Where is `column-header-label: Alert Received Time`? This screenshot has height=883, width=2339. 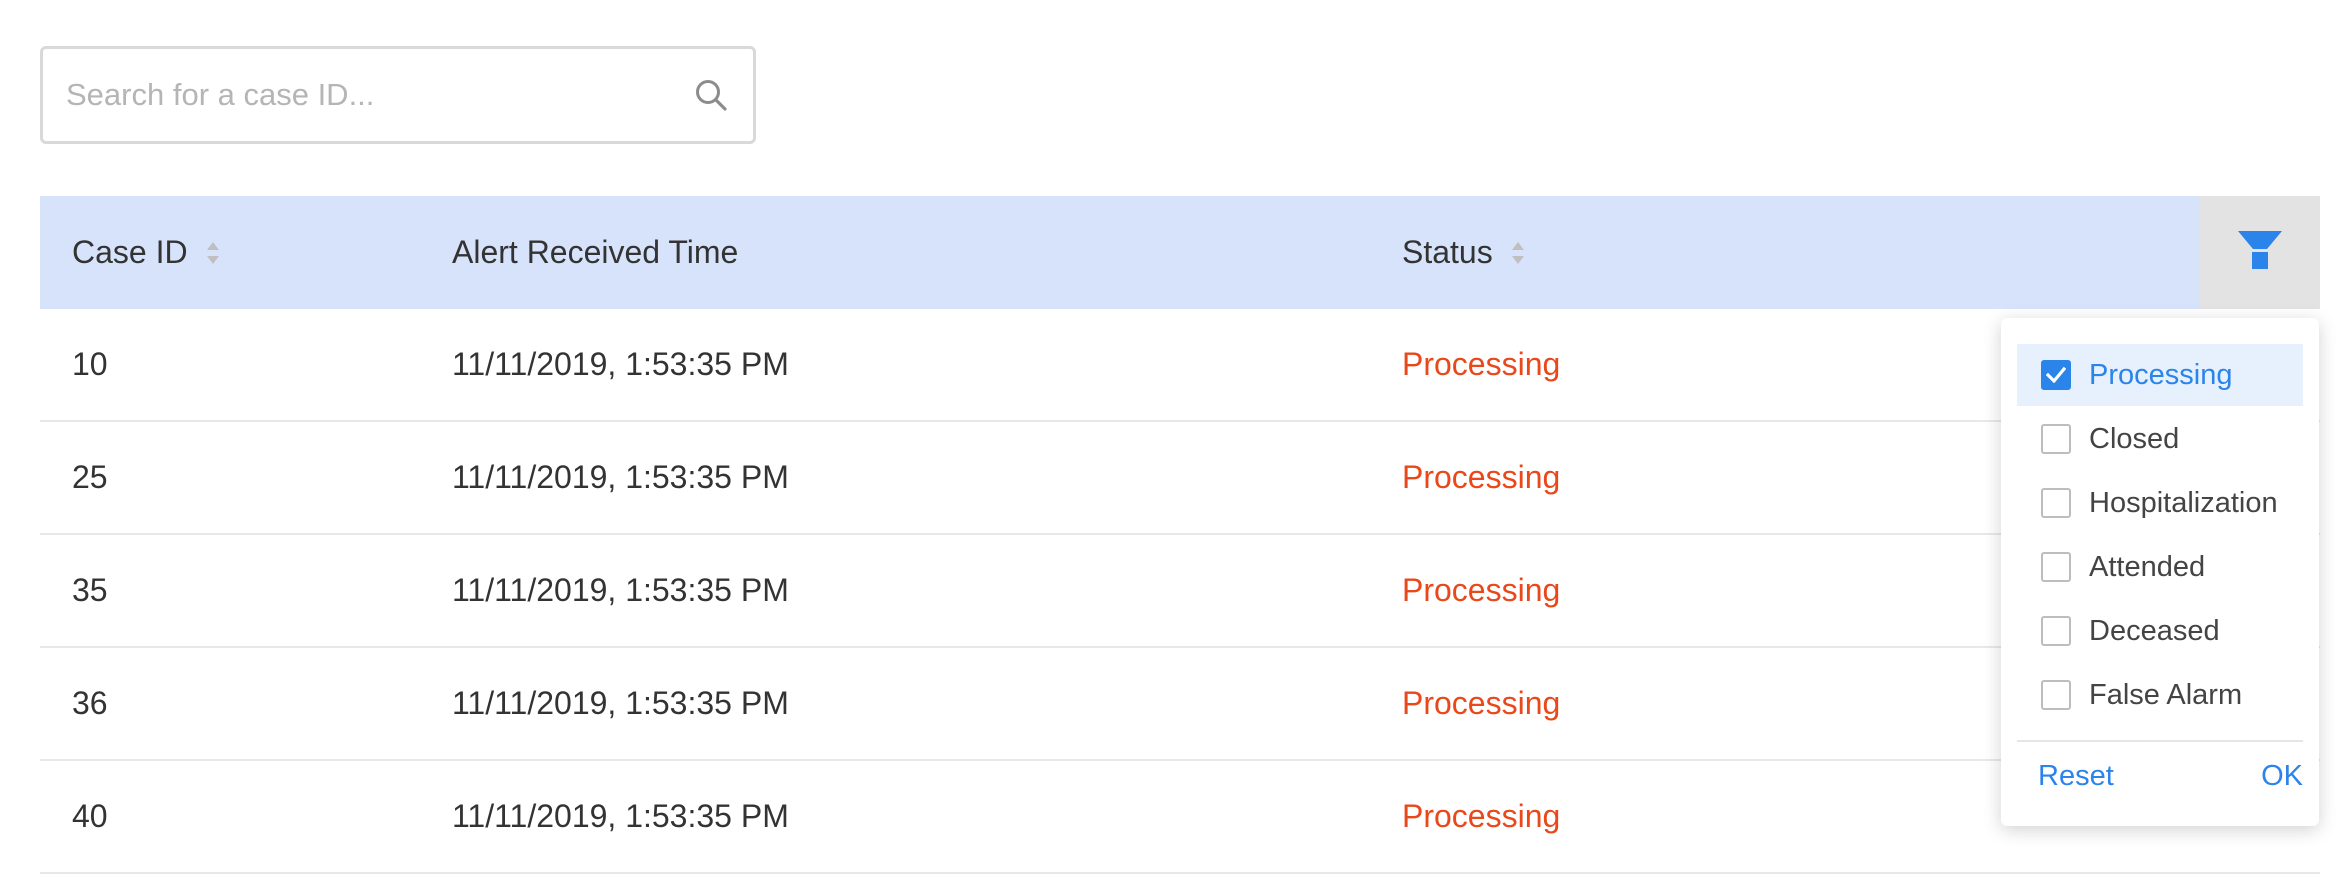
column-header-label: Alert Received Time is located at coordinates (595, 252).